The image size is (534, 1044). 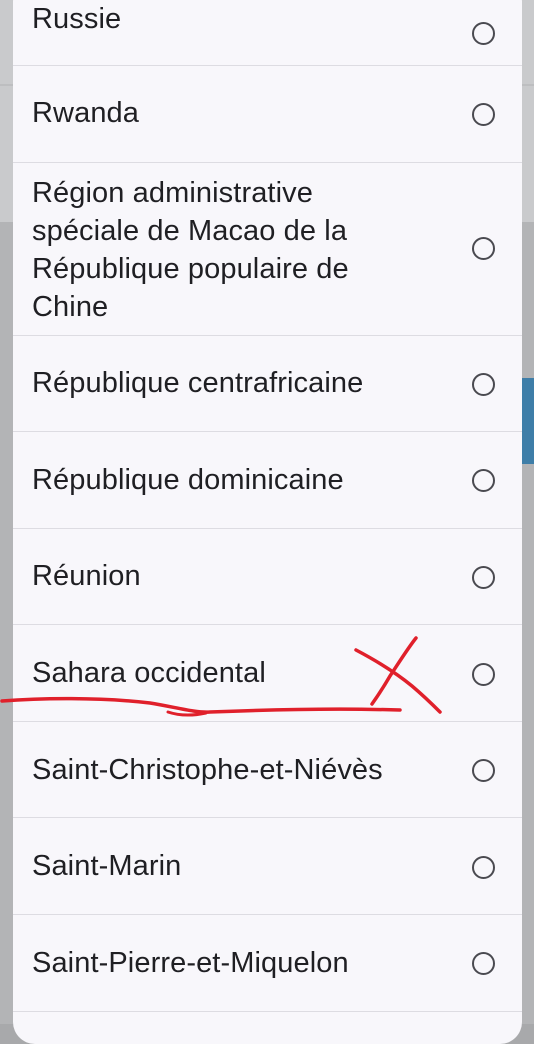 What do you see at coordinates (107, 866) in the screenshot?
I see `country-option-label: Saint-Marin` at bounding box center [107, 866].